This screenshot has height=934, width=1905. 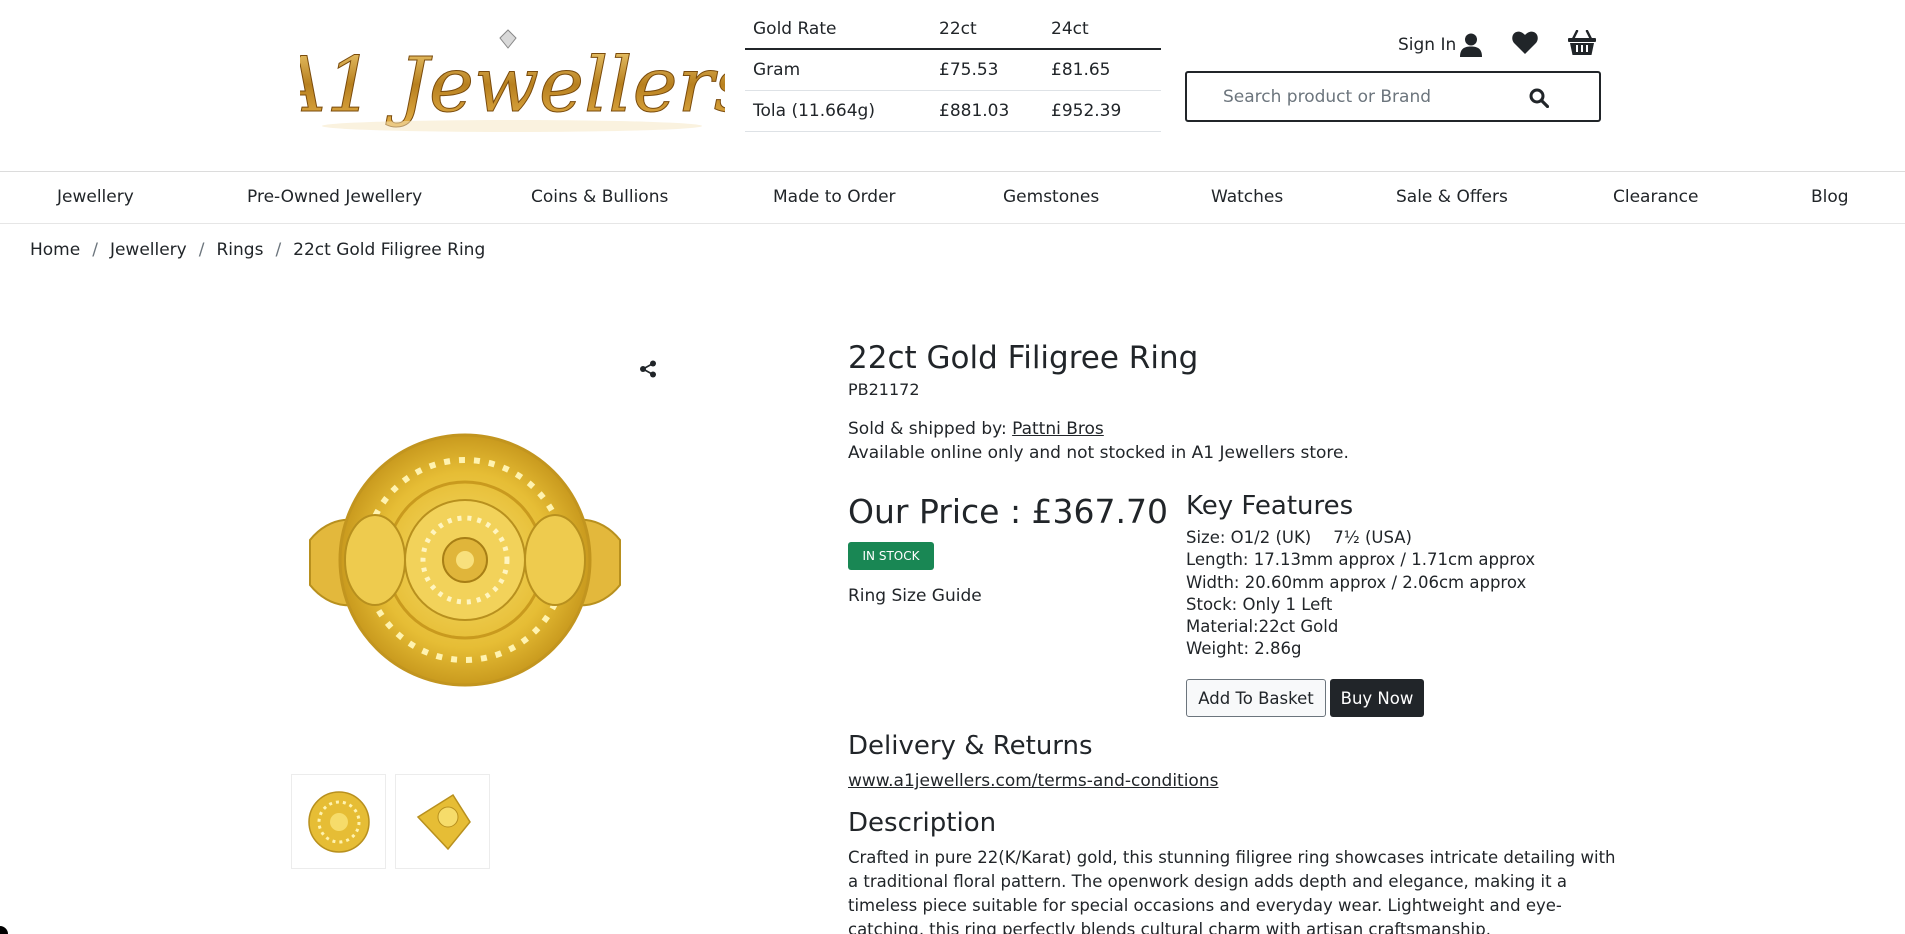 What do you see at coordinates (599, 197) in the screenshot?
I see `nav-item-coins-bullions: Coins & Bullions` at bounding box center [599, 197].